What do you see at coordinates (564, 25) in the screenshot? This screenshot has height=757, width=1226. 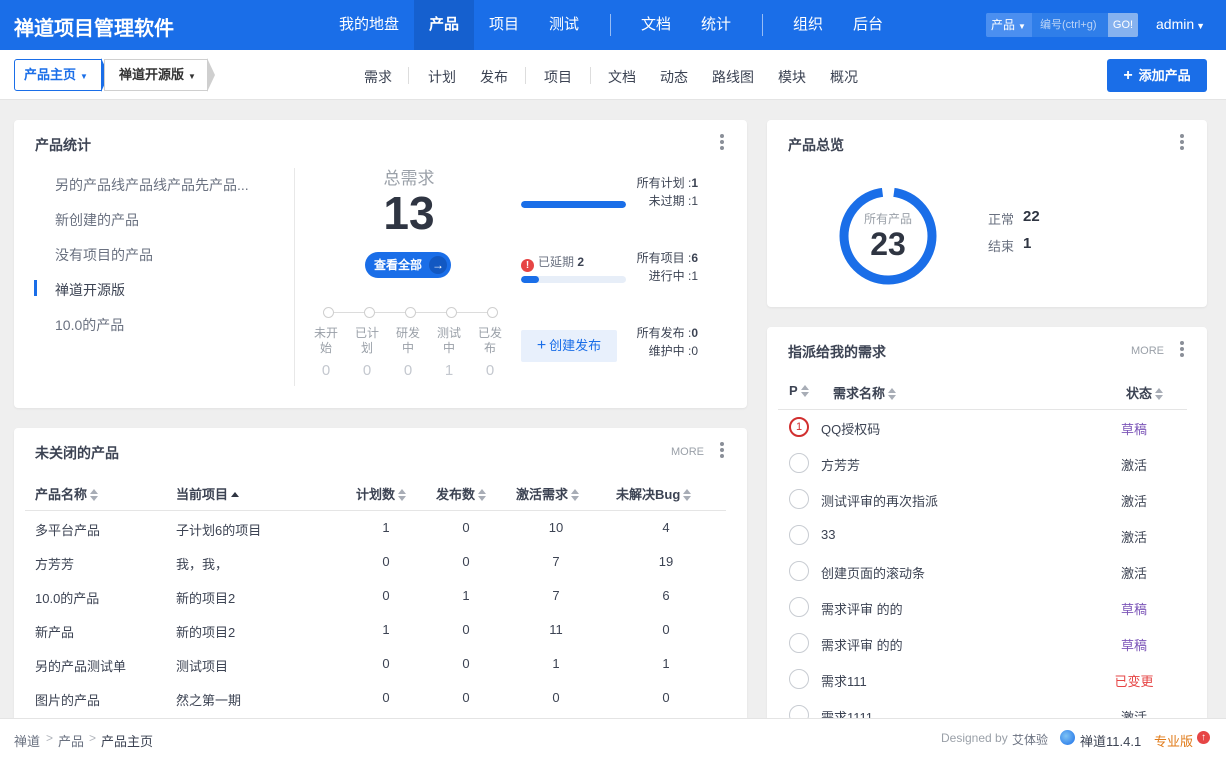 I see `nav-test: 测试` at bounding box center [564, 25].